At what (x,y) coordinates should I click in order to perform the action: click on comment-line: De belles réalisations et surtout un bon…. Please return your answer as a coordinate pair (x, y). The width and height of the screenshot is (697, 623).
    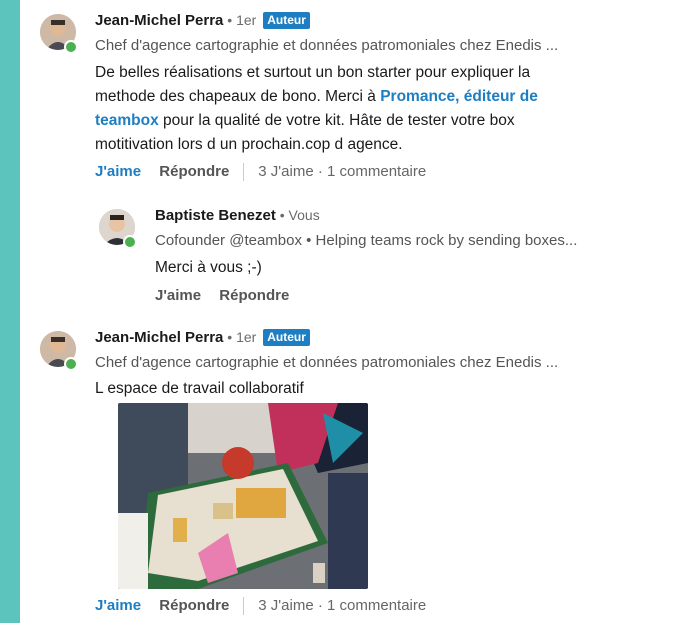
    Looking at the image, I should click on (313, 72).